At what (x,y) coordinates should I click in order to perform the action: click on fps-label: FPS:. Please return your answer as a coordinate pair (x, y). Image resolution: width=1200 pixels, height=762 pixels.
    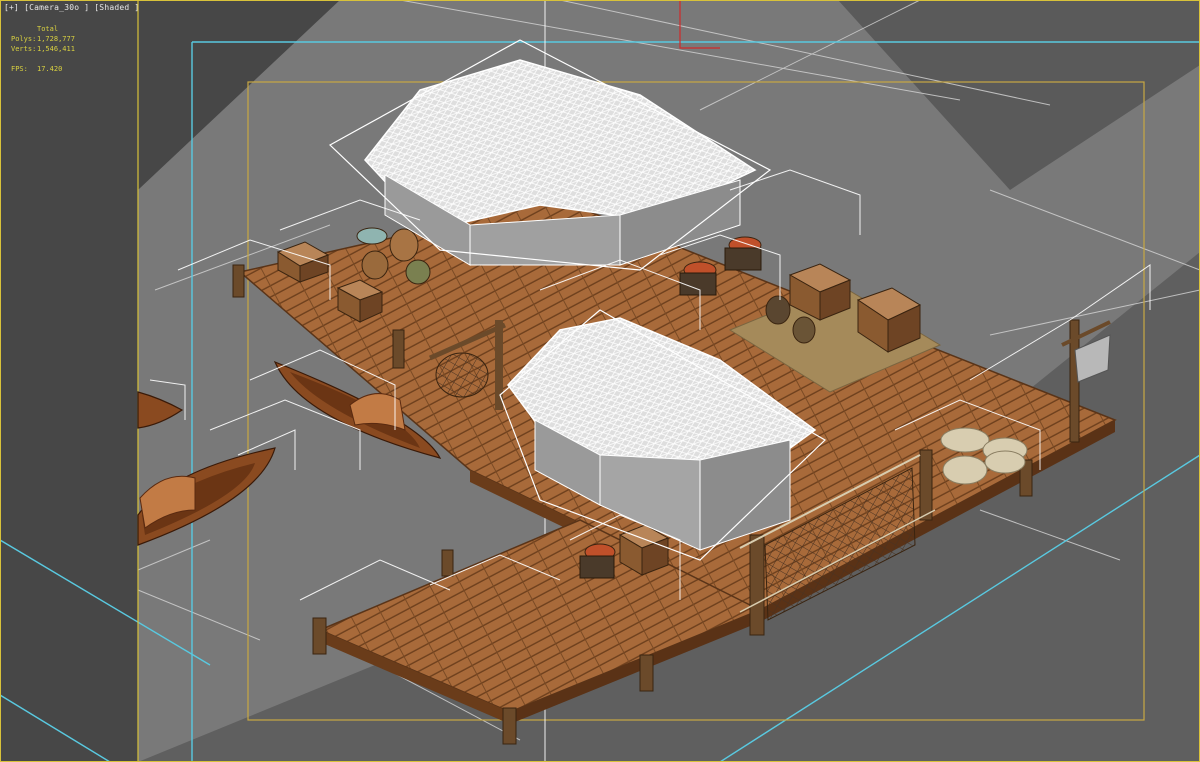
    Looking at the image, I should click on (19, 69).